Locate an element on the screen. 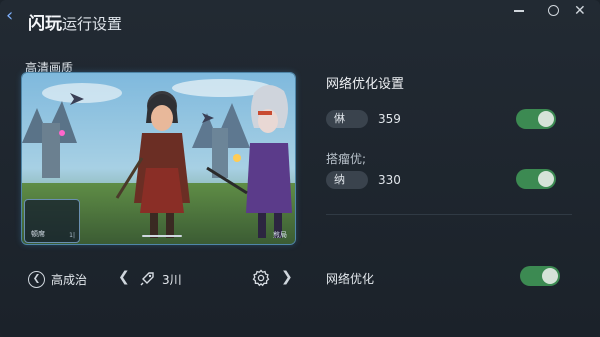  sub-section-title: 搭瘤优; is located at coordinates (346, 159).